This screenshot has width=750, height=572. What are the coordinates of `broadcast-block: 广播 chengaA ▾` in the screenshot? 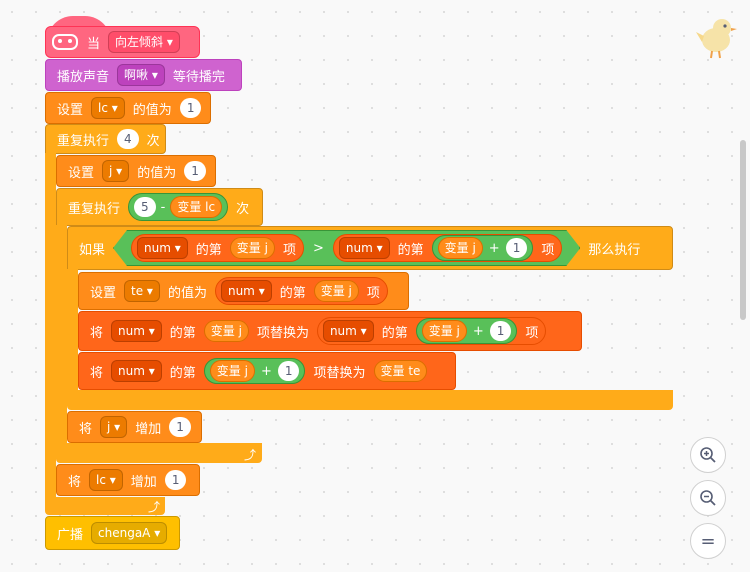 It's located at (112, 533).